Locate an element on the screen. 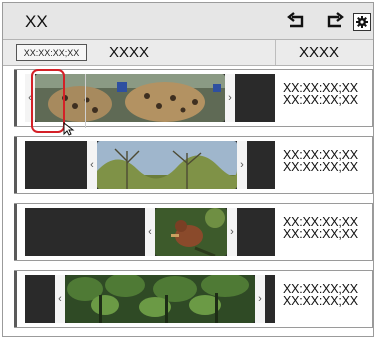 The image size is (375, 340). trees-thumbnail is located at coordinates (167, 165).